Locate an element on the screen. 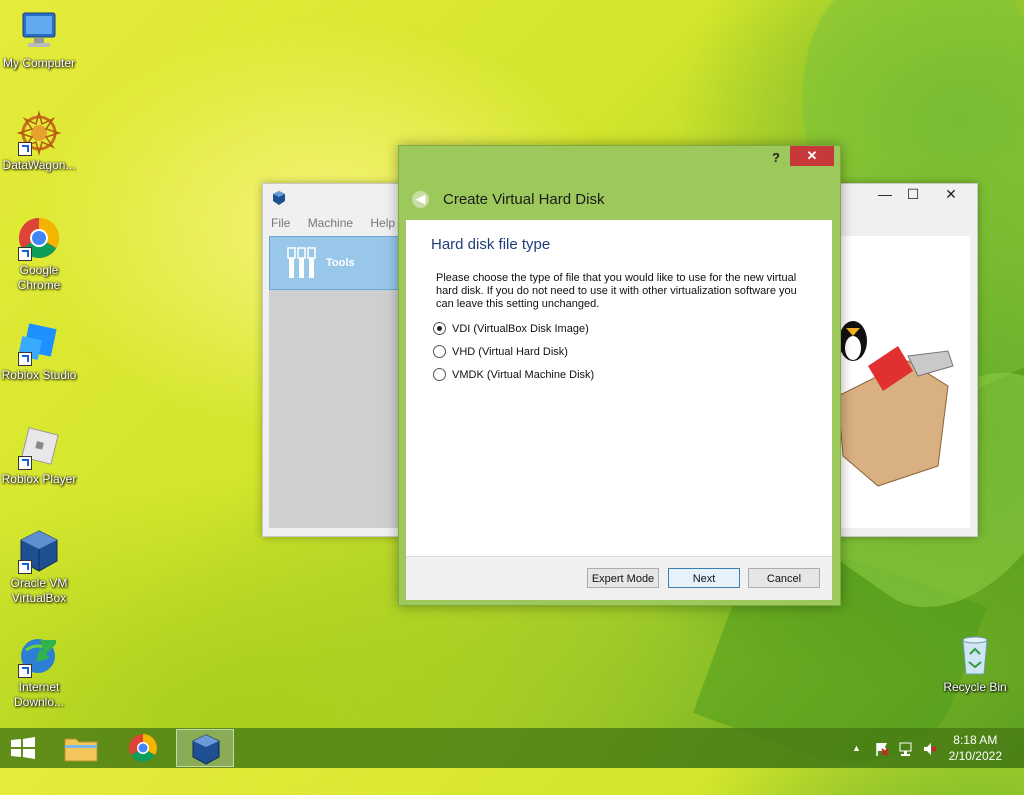 The image size is (1024, 795). option-vhd: VHD (Virtual Hard Disk) is located at coordinates (500, 353).